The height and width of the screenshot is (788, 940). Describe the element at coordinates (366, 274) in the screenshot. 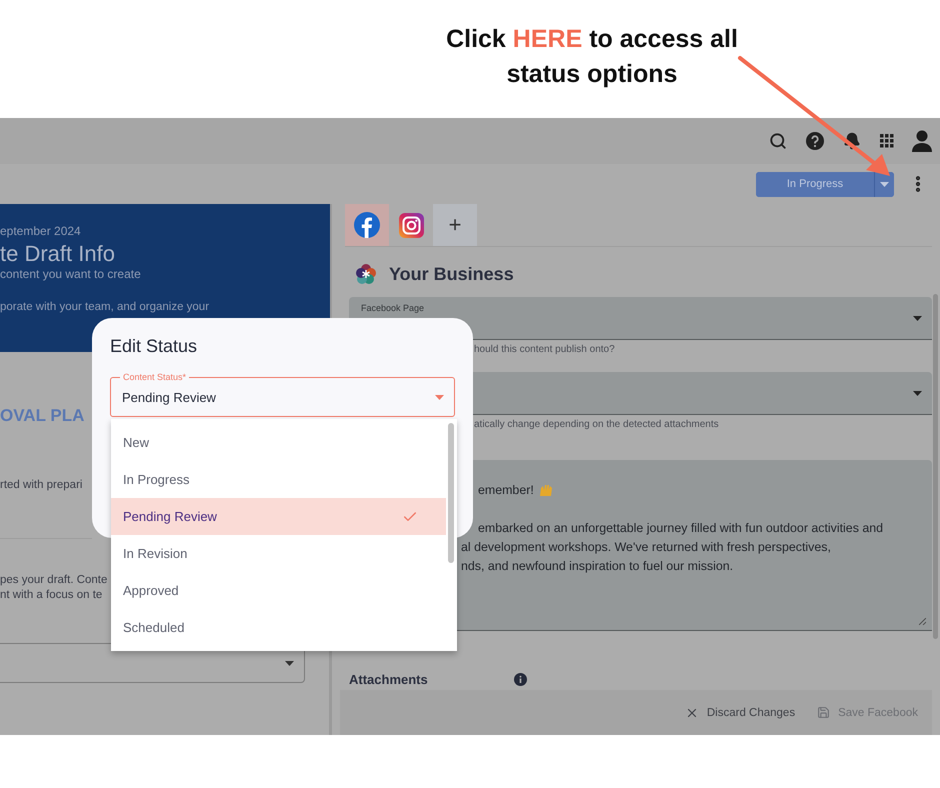

I see `business-logo-icon` at that location.